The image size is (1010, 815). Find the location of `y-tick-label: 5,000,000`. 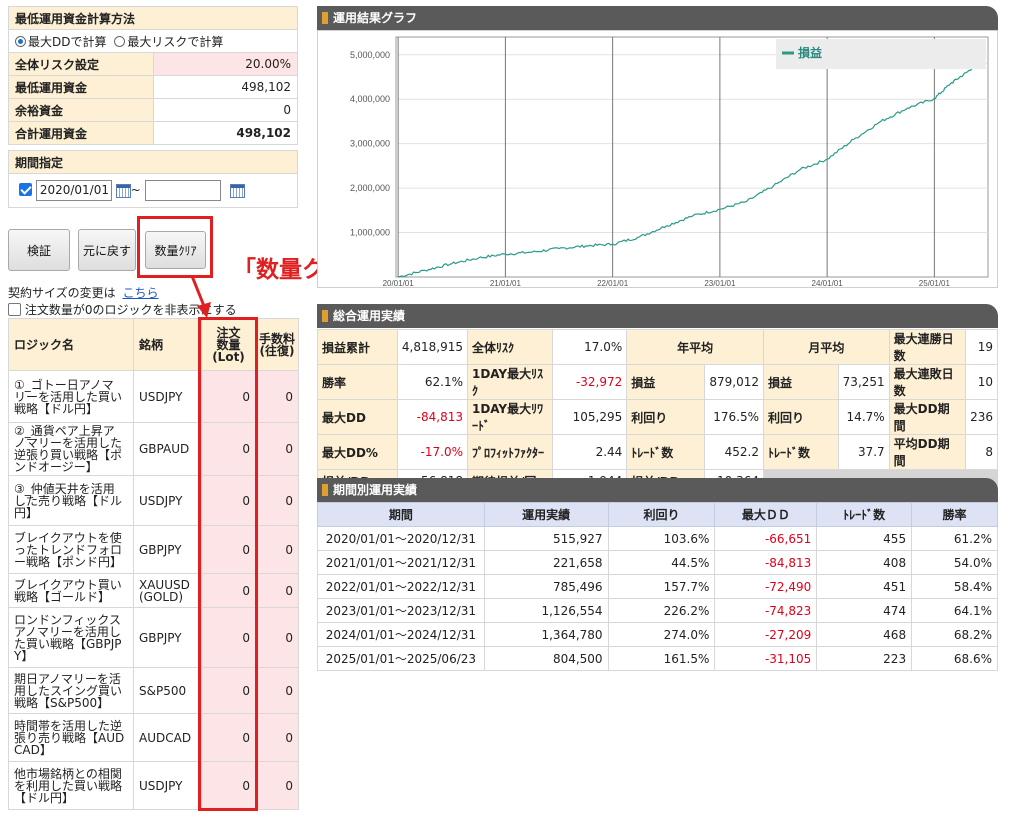

y-tick-label: 5,000,000 is located at coordinates (370, 55).